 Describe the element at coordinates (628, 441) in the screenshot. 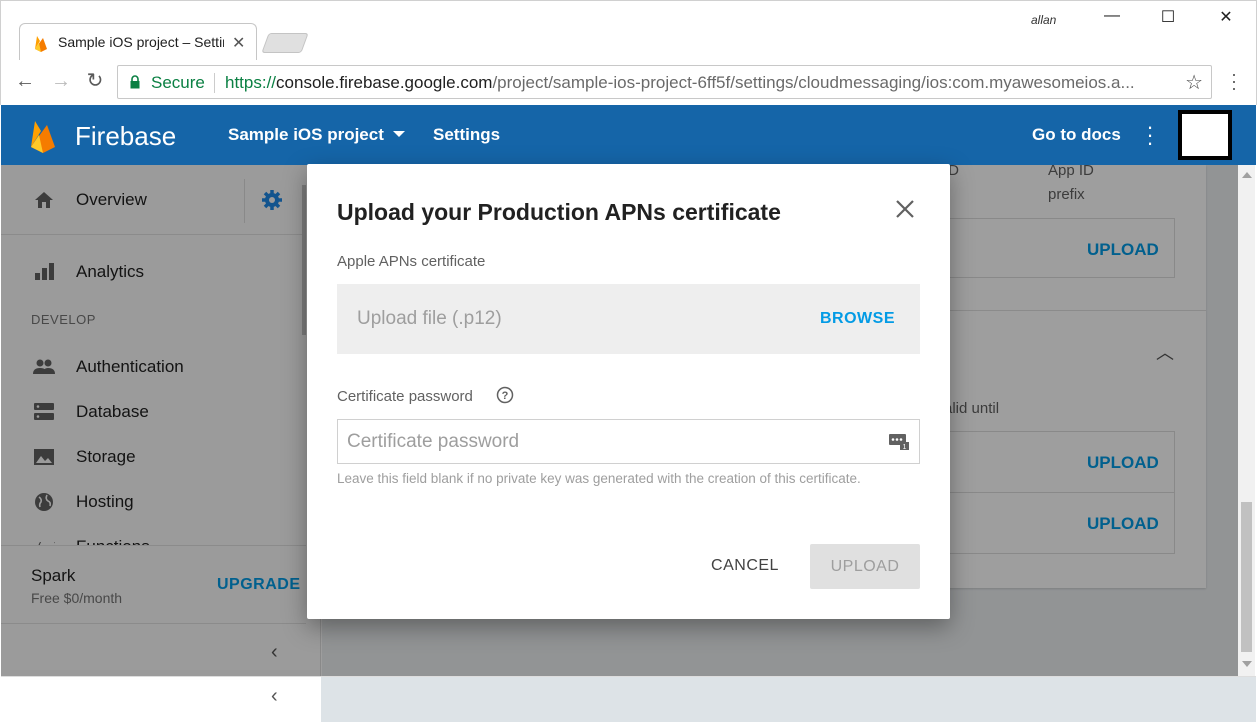

I see `certificate-password-input` at that location.